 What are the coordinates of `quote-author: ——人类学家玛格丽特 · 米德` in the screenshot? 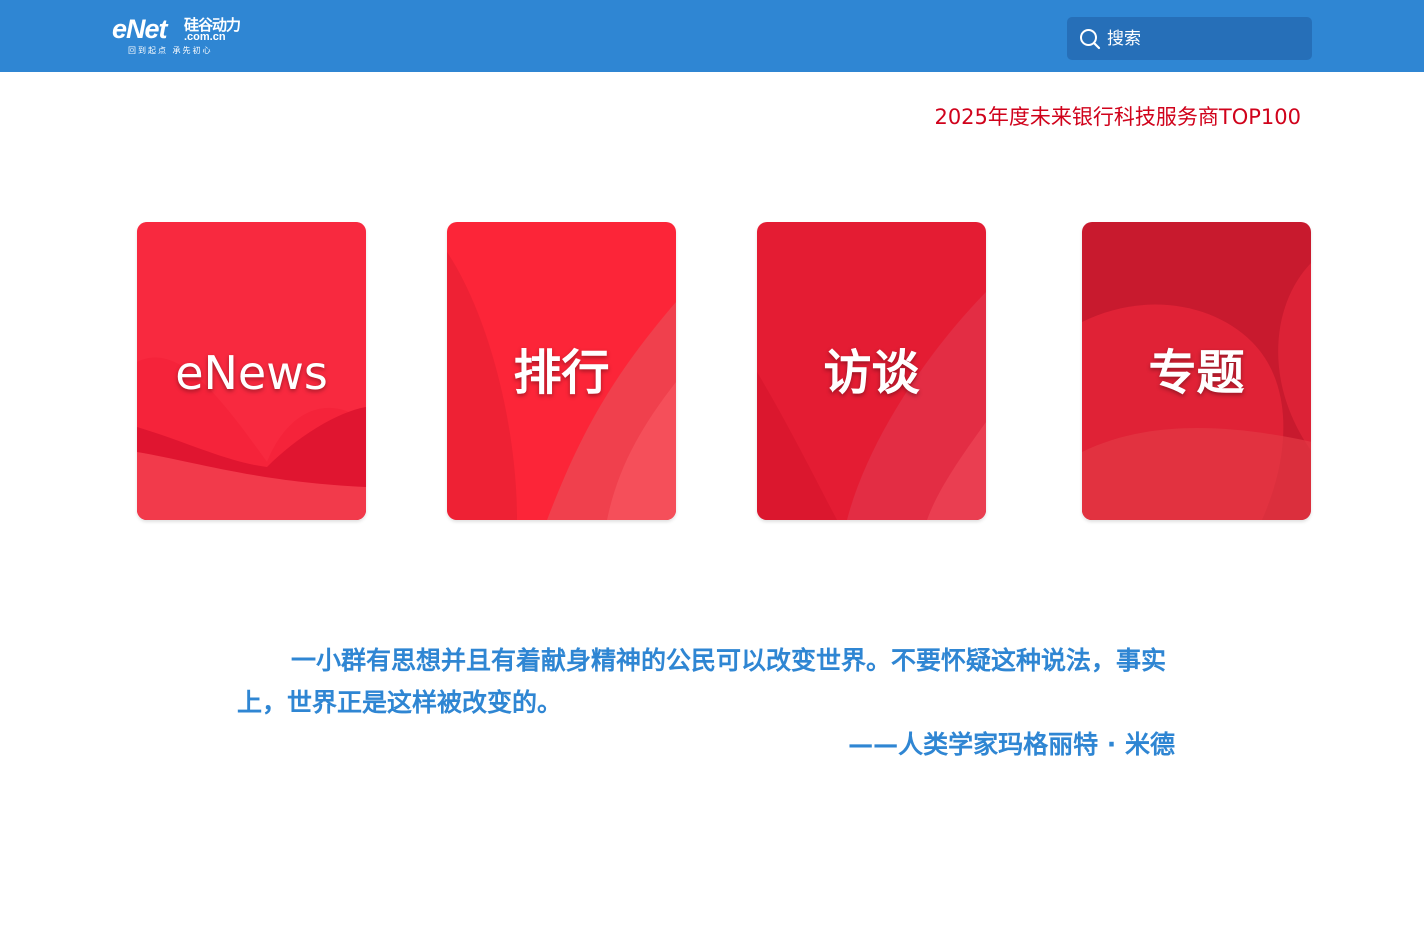 It's located at (1011, 744).